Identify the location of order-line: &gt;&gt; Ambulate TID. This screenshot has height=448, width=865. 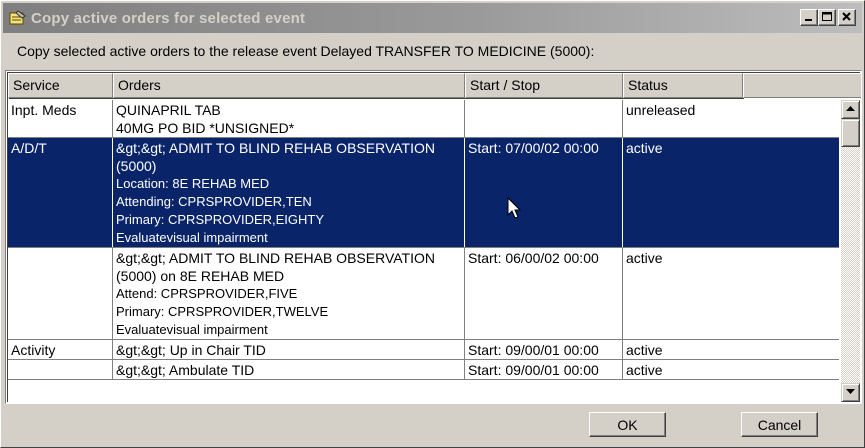
(185, 370).